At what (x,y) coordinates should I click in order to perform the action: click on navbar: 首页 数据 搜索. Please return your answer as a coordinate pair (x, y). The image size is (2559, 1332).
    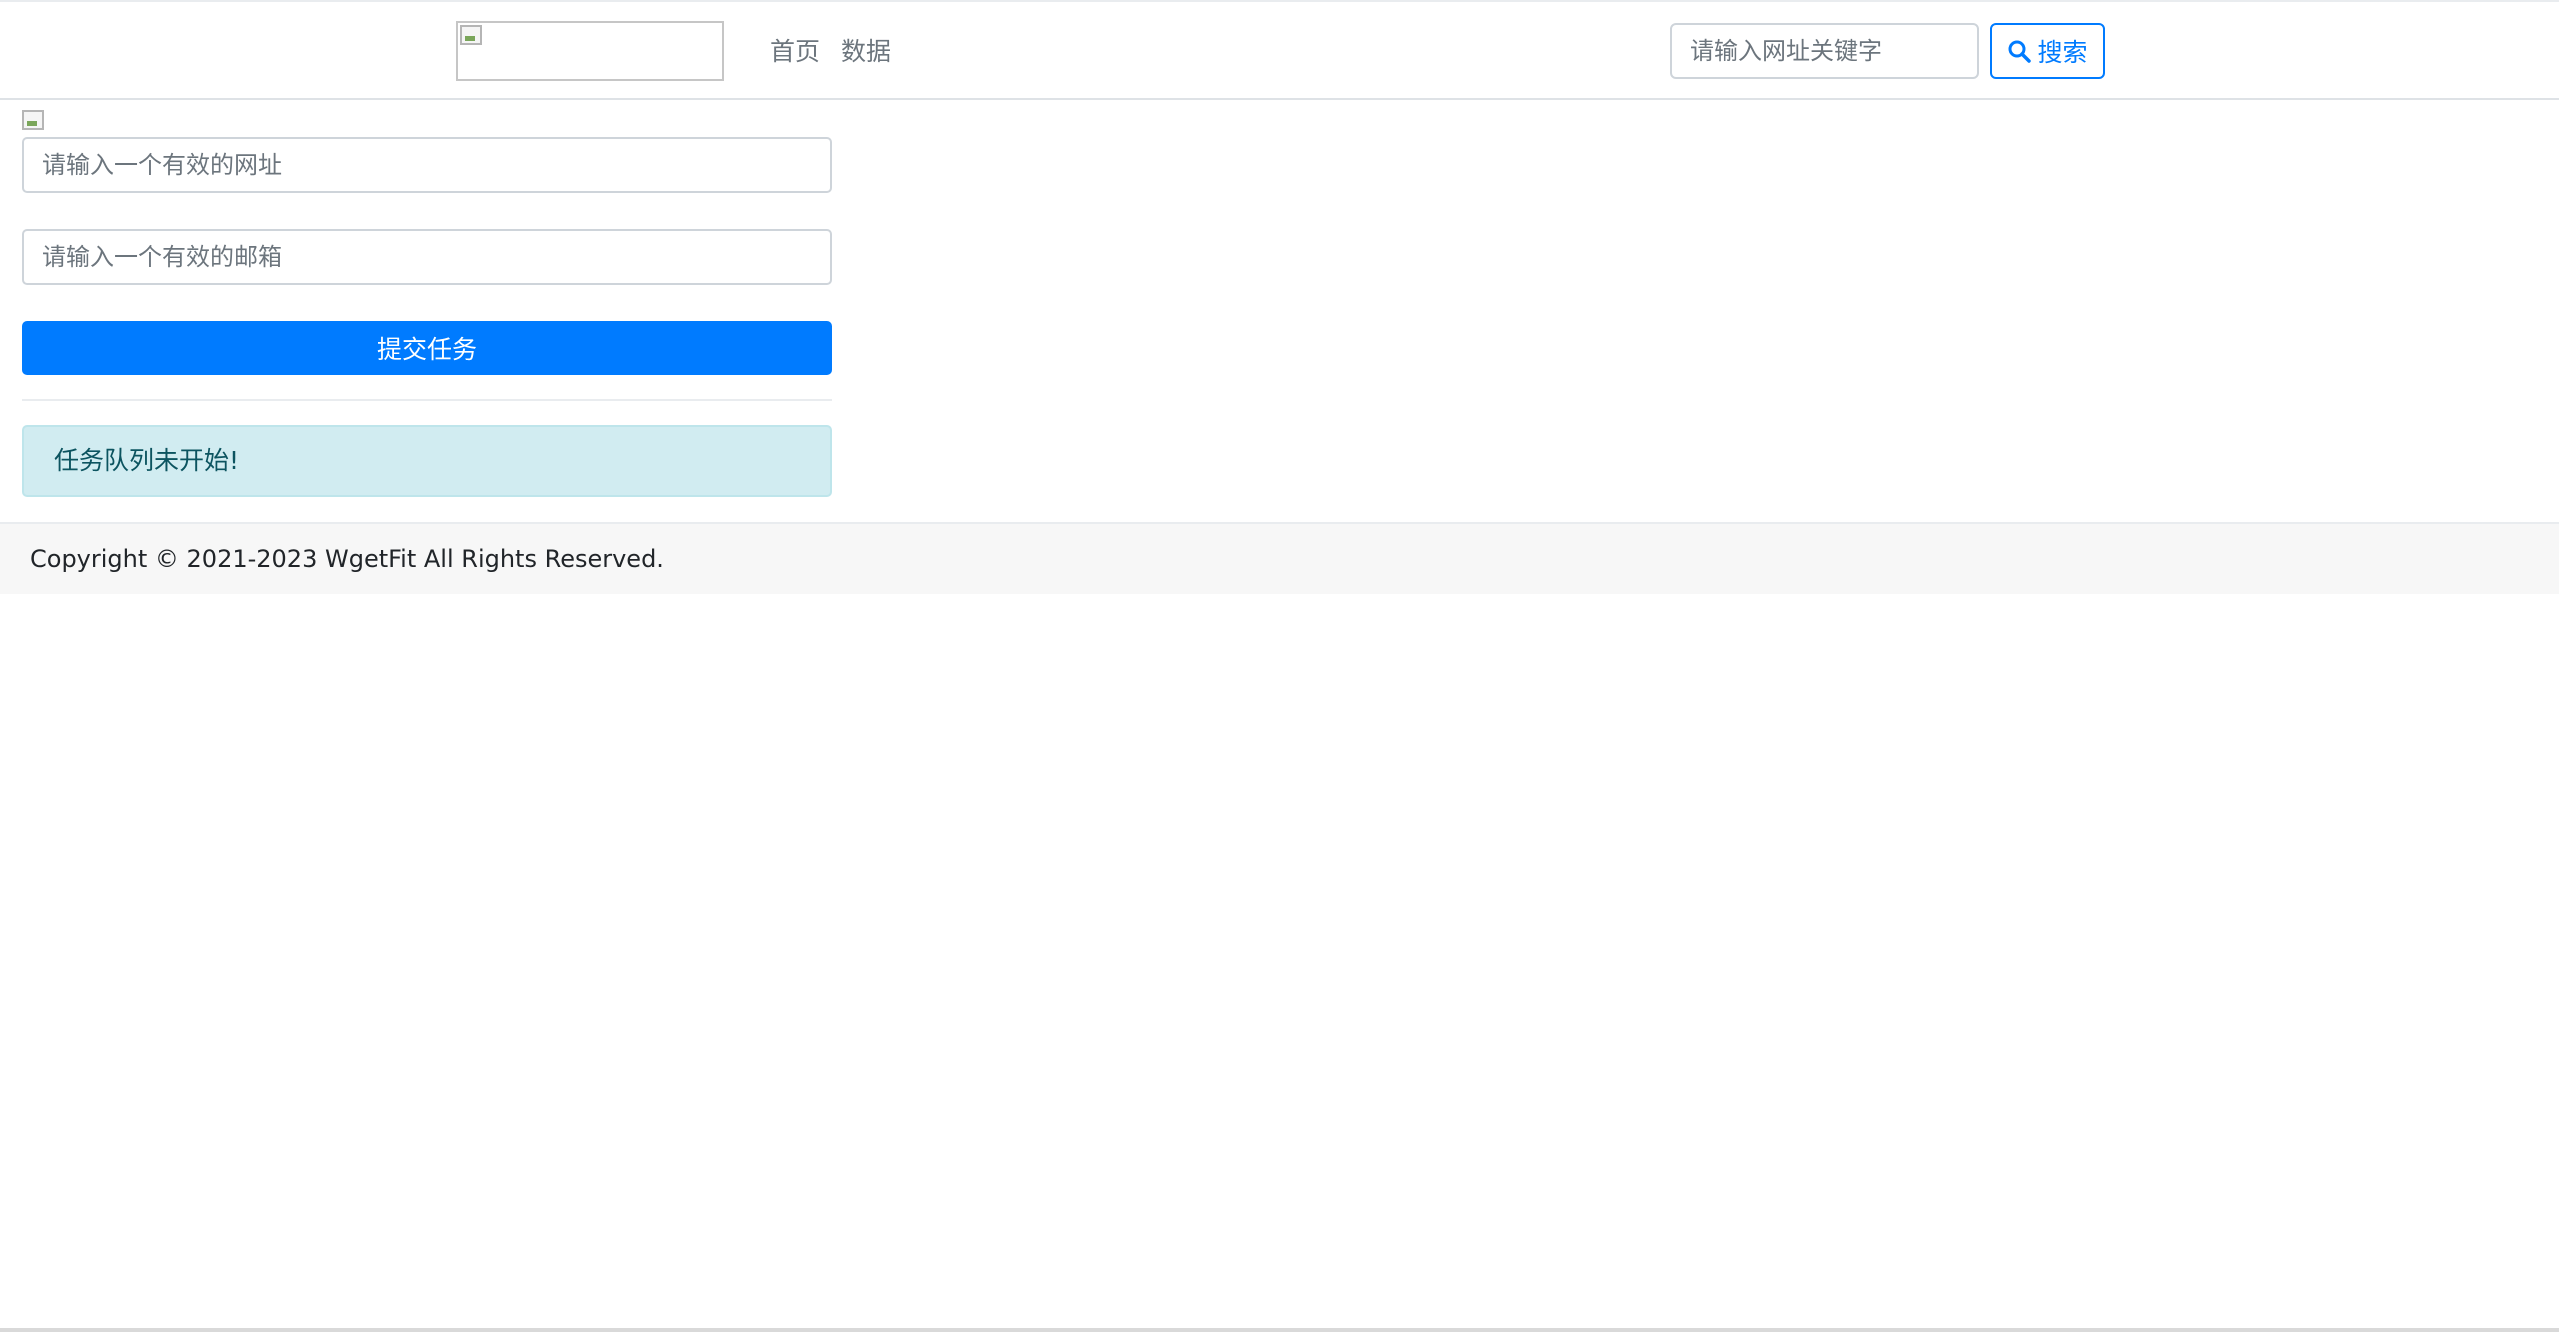
    Looking at the image, I should click on (1279, 51).